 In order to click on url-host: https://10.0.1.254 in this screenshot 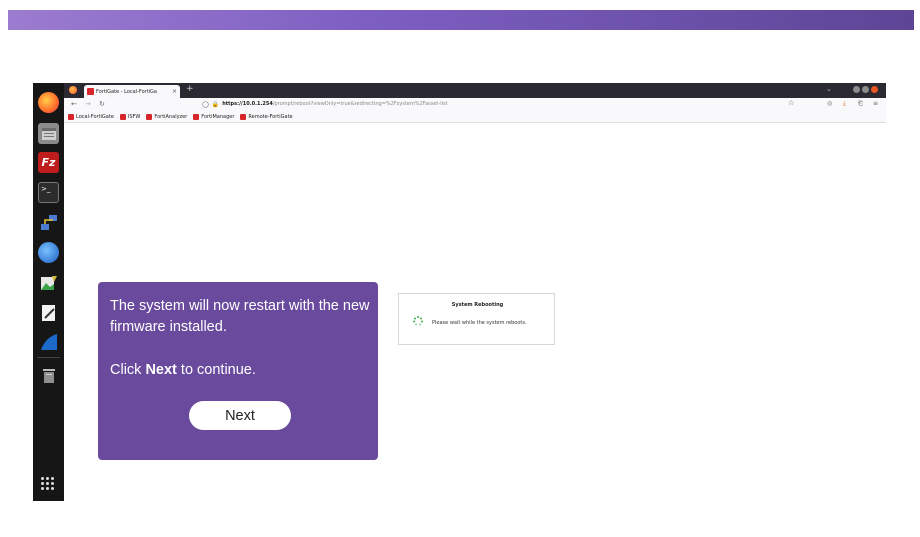, I will do `click(247, 104)`.